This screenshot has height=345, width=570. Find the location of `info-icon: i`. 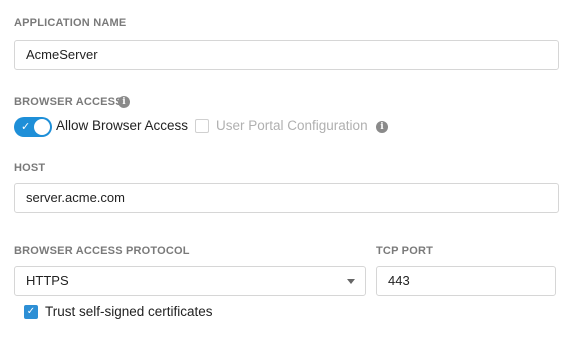

info-icon: i is located at coordinates (124, 102).